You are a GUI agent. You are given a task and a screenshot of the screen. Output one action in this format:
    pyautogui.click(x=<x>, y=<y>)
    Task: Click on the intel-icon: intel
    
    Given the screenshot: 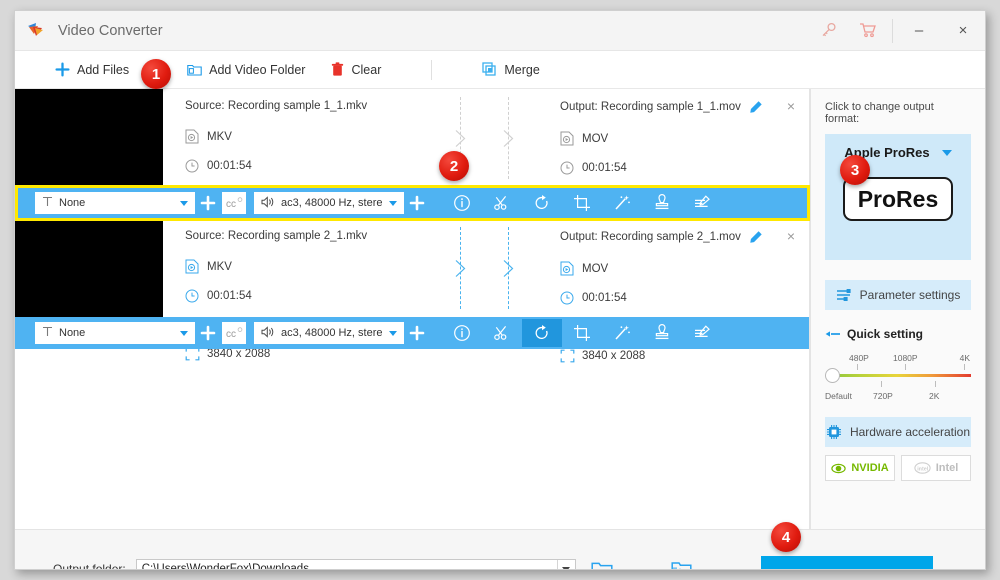 What is the action you would take?
    pyautogui.click(x=922, y=468)
    